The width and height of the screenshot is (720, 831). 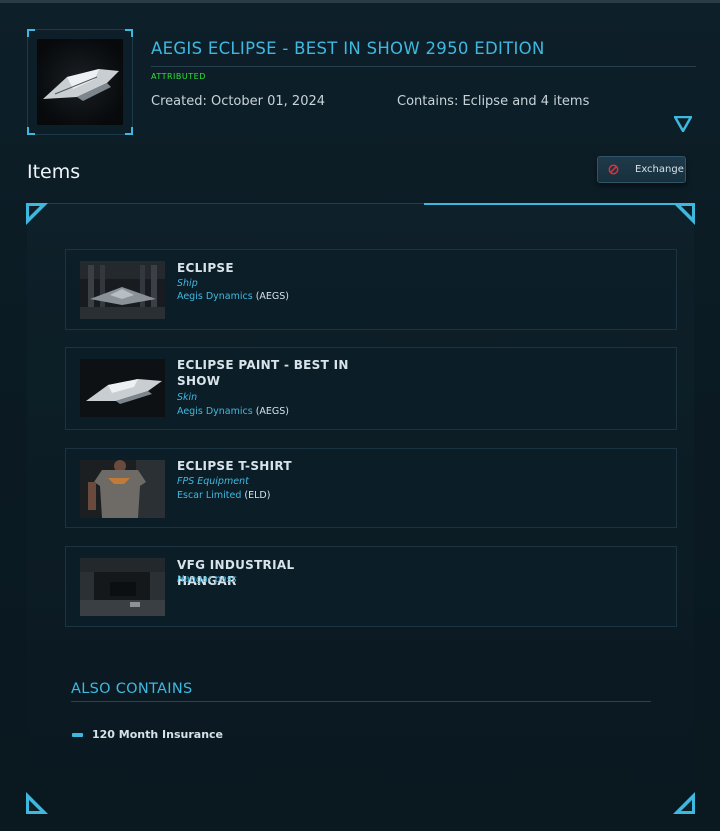 What do you see at coordinates (122, 290) in the screenshot?
I see `hangar-ship-image` at bounding box center [122, 290].